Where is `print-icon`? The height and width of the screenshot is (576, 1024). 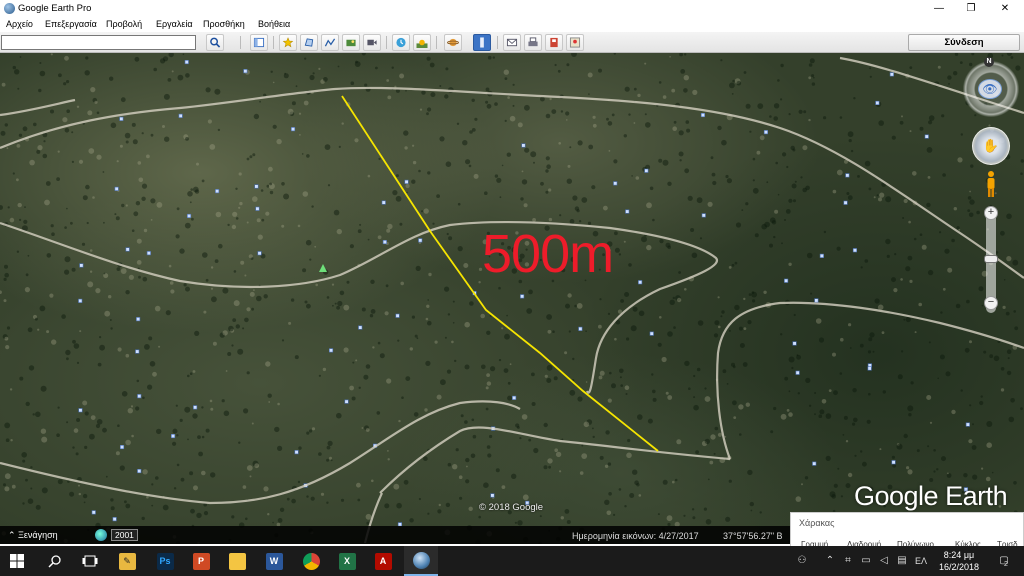 print-icon is located at coordinates (533, 42).